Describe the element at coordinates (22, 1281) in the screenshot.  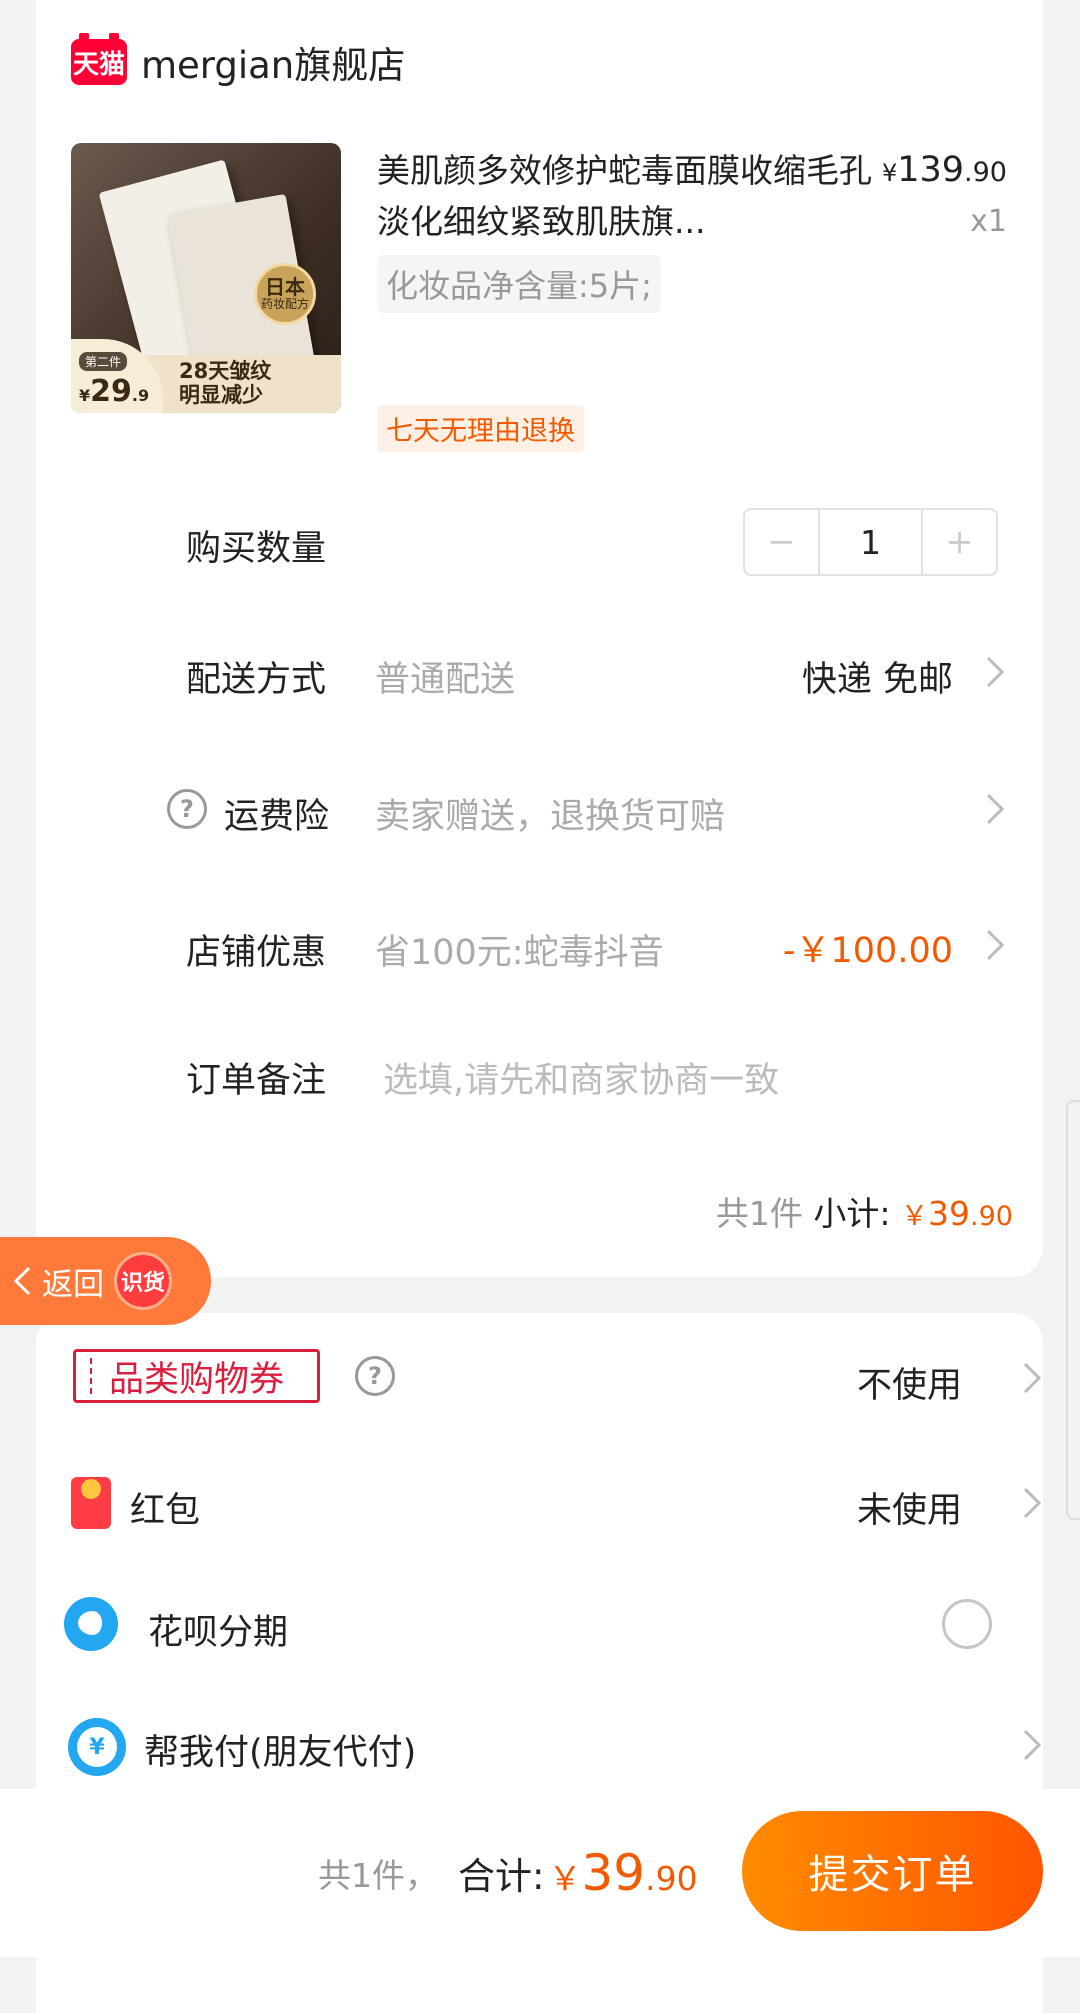
I see `chevron-left-icon` at that location.